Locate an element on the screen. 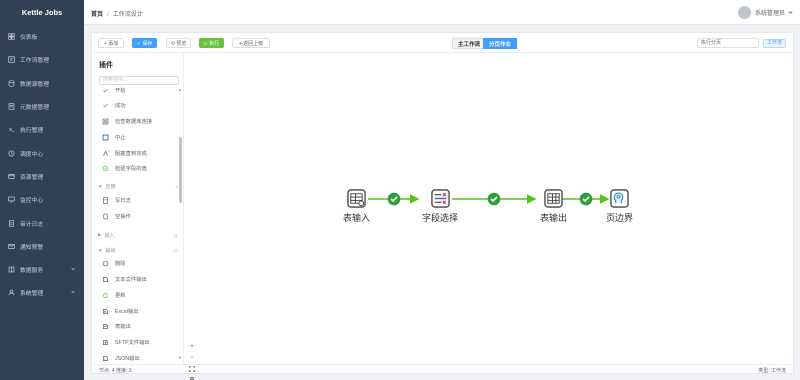  bell-icon is located at coordinates (11, 246).